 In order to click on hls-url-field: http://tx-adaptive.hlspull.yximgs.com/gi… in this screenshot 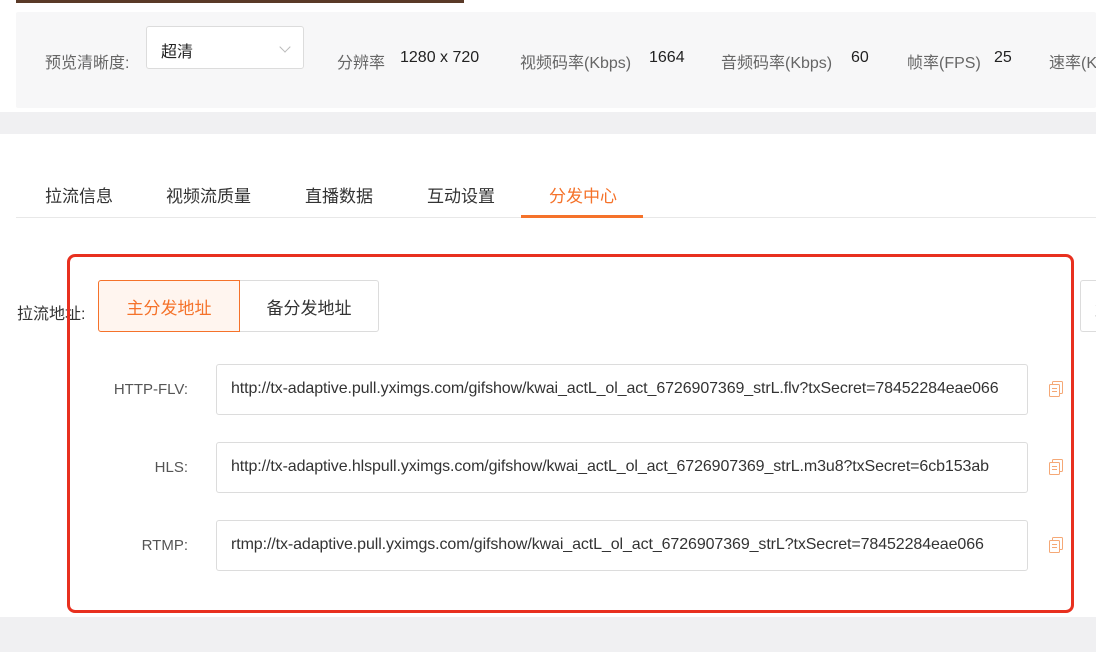, I will do `click(622, 467)`.